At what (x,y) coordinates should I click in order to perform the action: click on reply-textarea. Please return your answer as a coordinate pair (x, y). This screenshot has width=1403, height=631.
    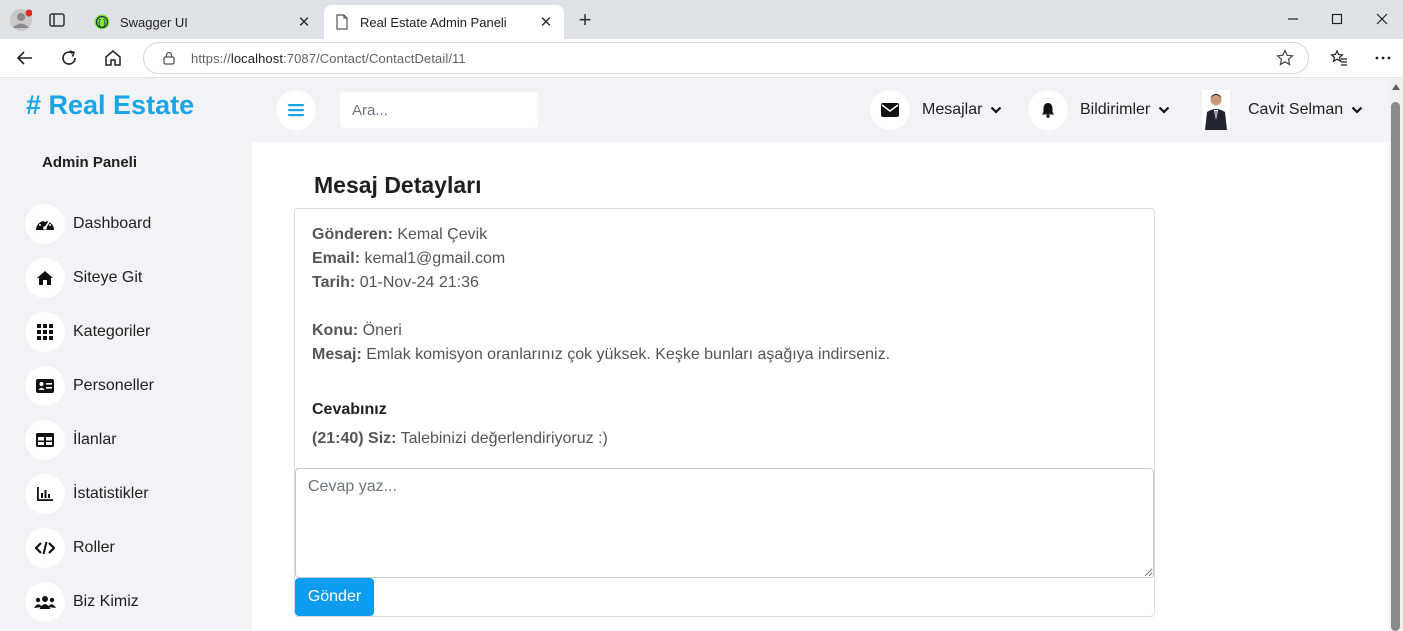
    Looking at the image, I should click on (724, 523).